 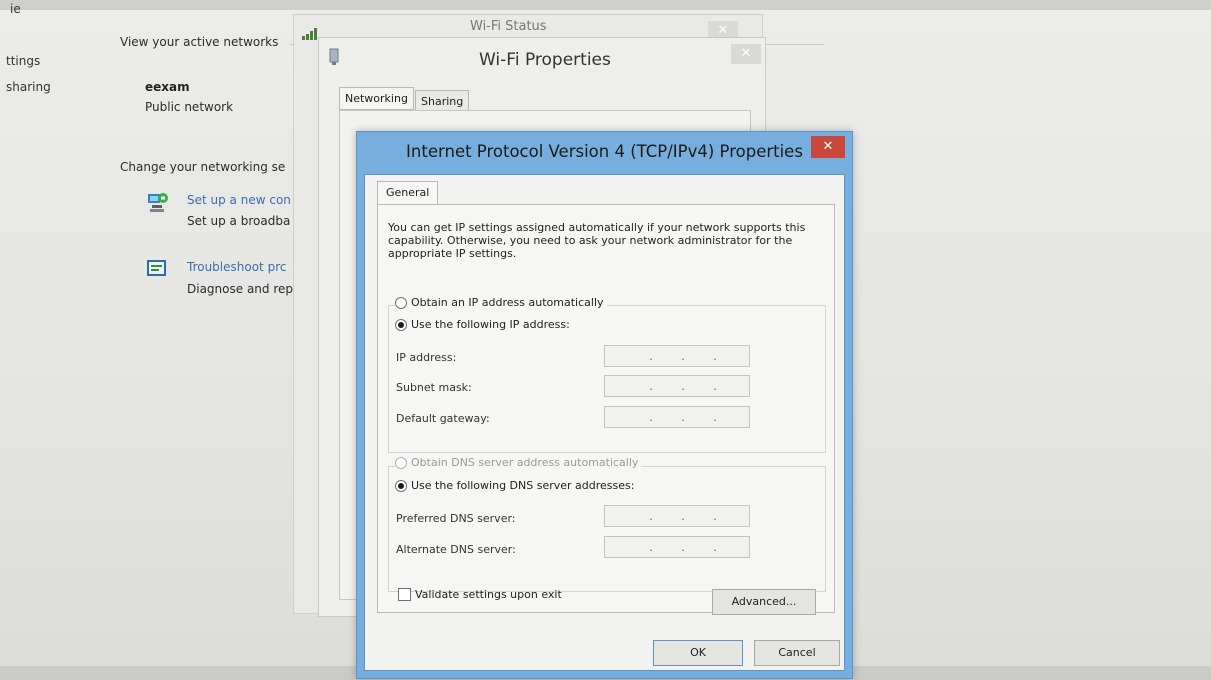 I want to click on subnet-mask-input: . . ., so click(x=677, y=386).